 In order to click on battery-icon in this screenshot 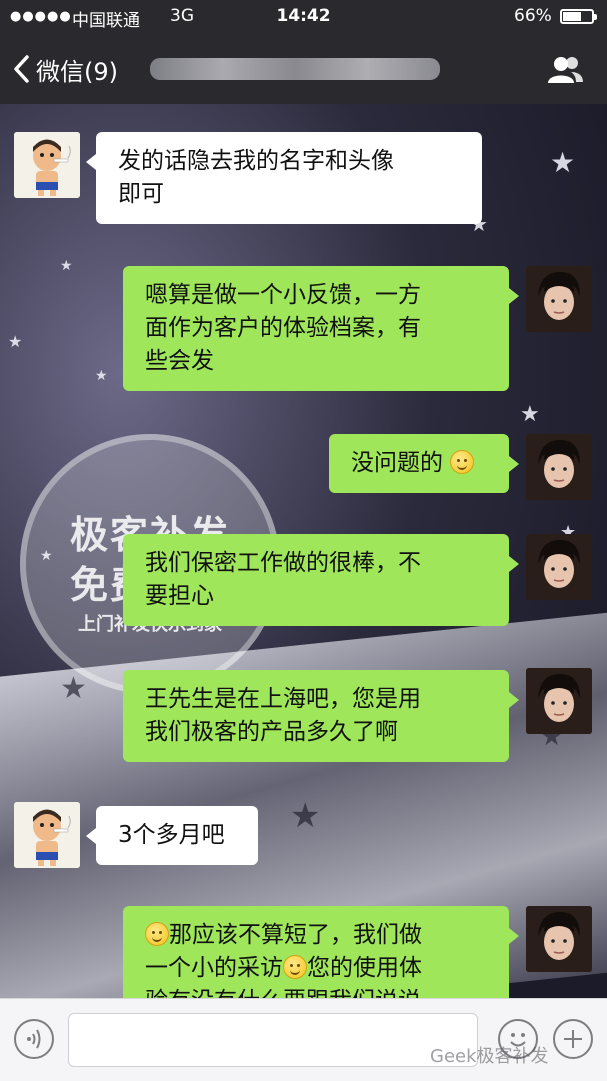, I will do `click(578, 16)`.